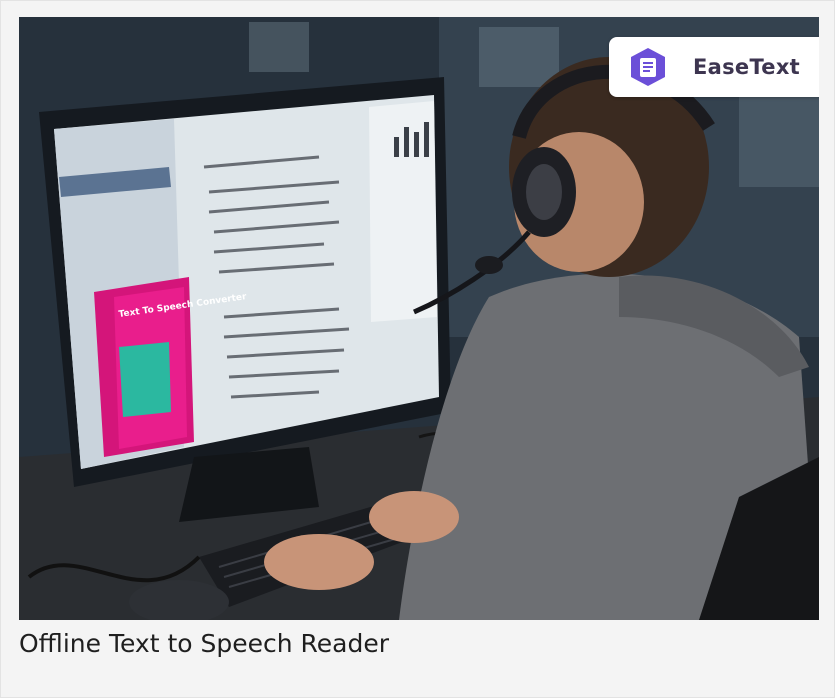  What do you see at coordinates (414, 517) in the screenshot?
I see `right-hand` at bounding box center [414, 517].